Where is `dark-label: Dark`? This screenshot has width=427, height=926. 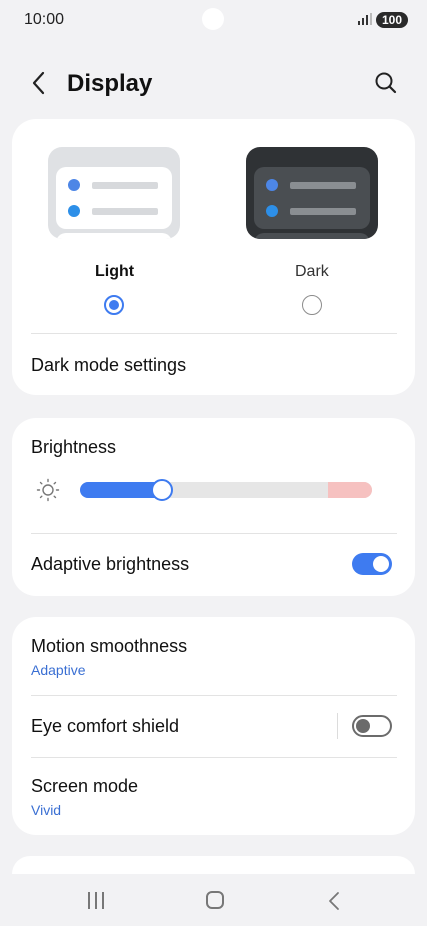 dark-label: Dark is located at coordinates (312, 271).